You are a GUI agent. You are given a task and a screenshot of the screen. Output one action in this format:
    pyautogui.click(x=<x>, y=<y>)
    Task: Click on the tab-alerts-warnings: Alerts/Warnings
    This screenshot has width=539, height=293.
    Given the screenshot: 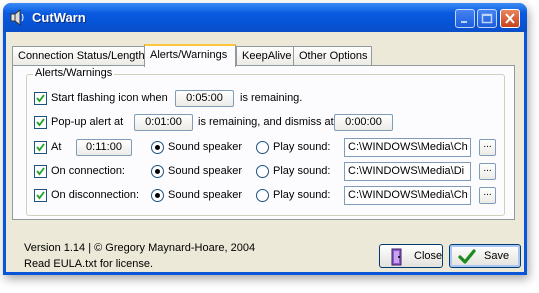 What is the action you would take?
    pyautogui.click(x=190, y=55)
    